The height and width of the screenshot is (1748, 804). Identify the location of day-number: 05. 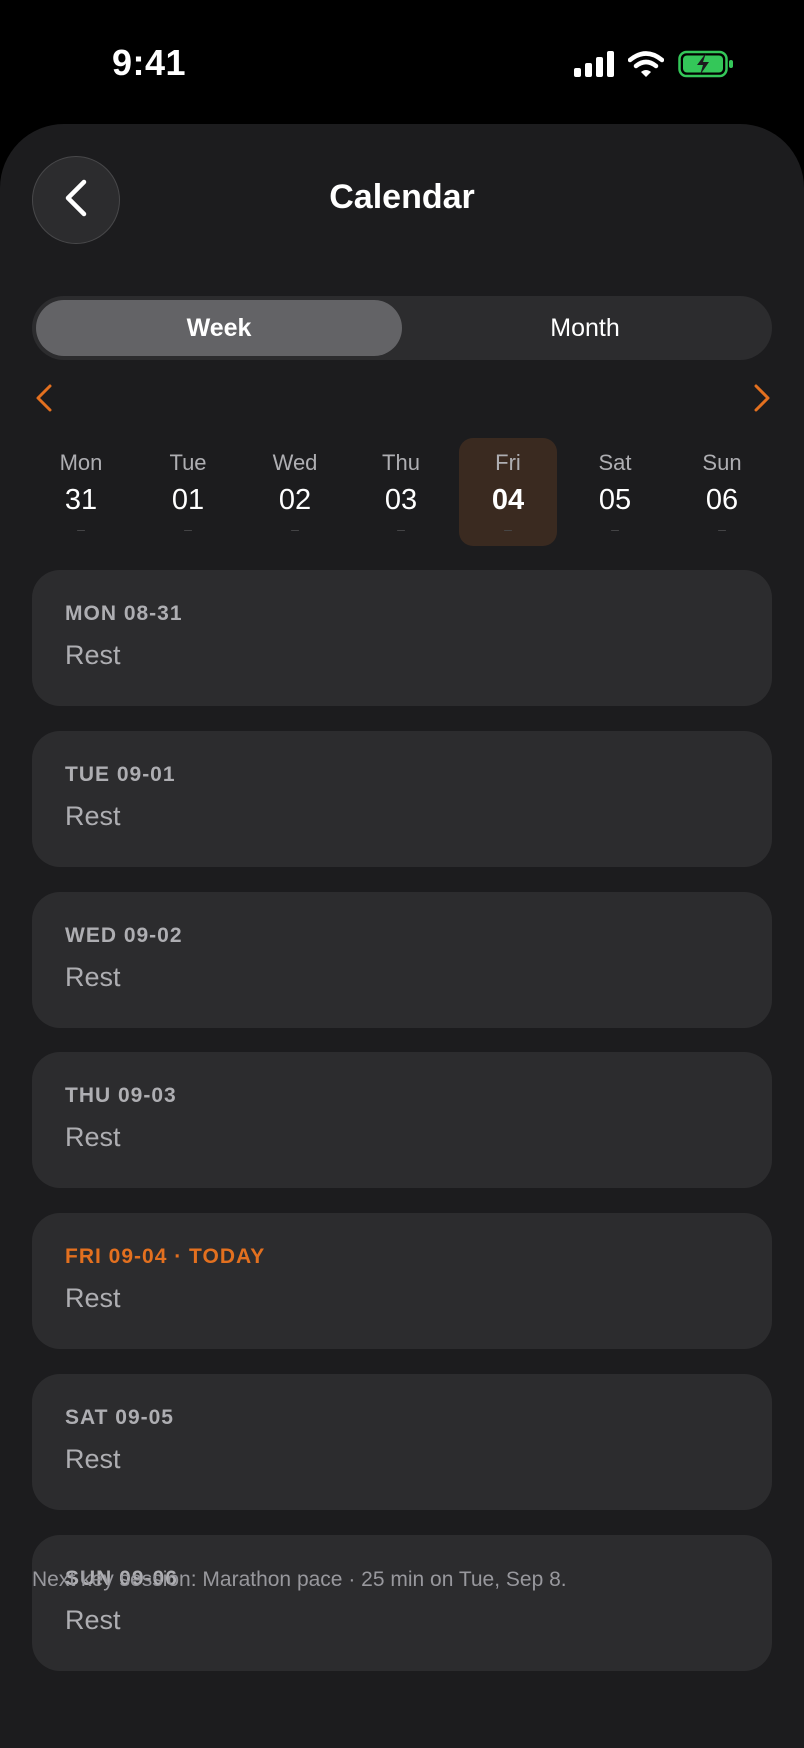
(615, 500).